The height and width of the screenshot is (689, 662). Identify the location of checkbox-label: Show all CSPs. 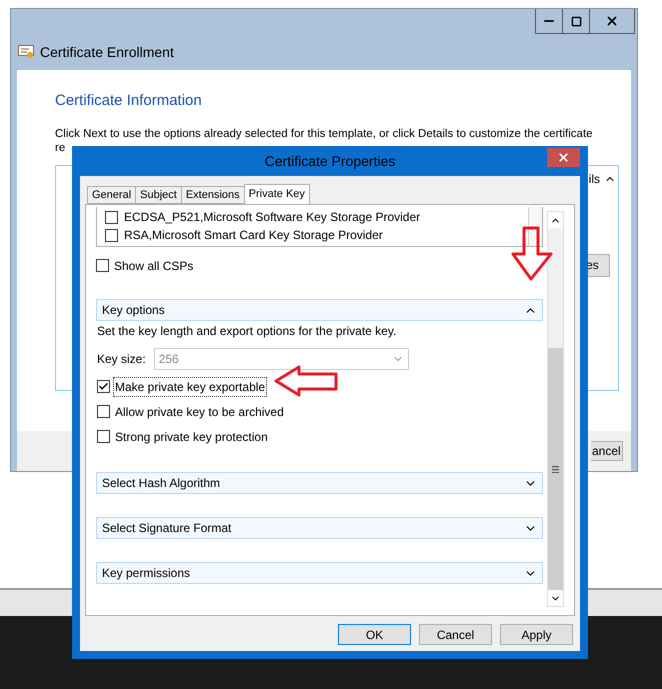
(153, 266).